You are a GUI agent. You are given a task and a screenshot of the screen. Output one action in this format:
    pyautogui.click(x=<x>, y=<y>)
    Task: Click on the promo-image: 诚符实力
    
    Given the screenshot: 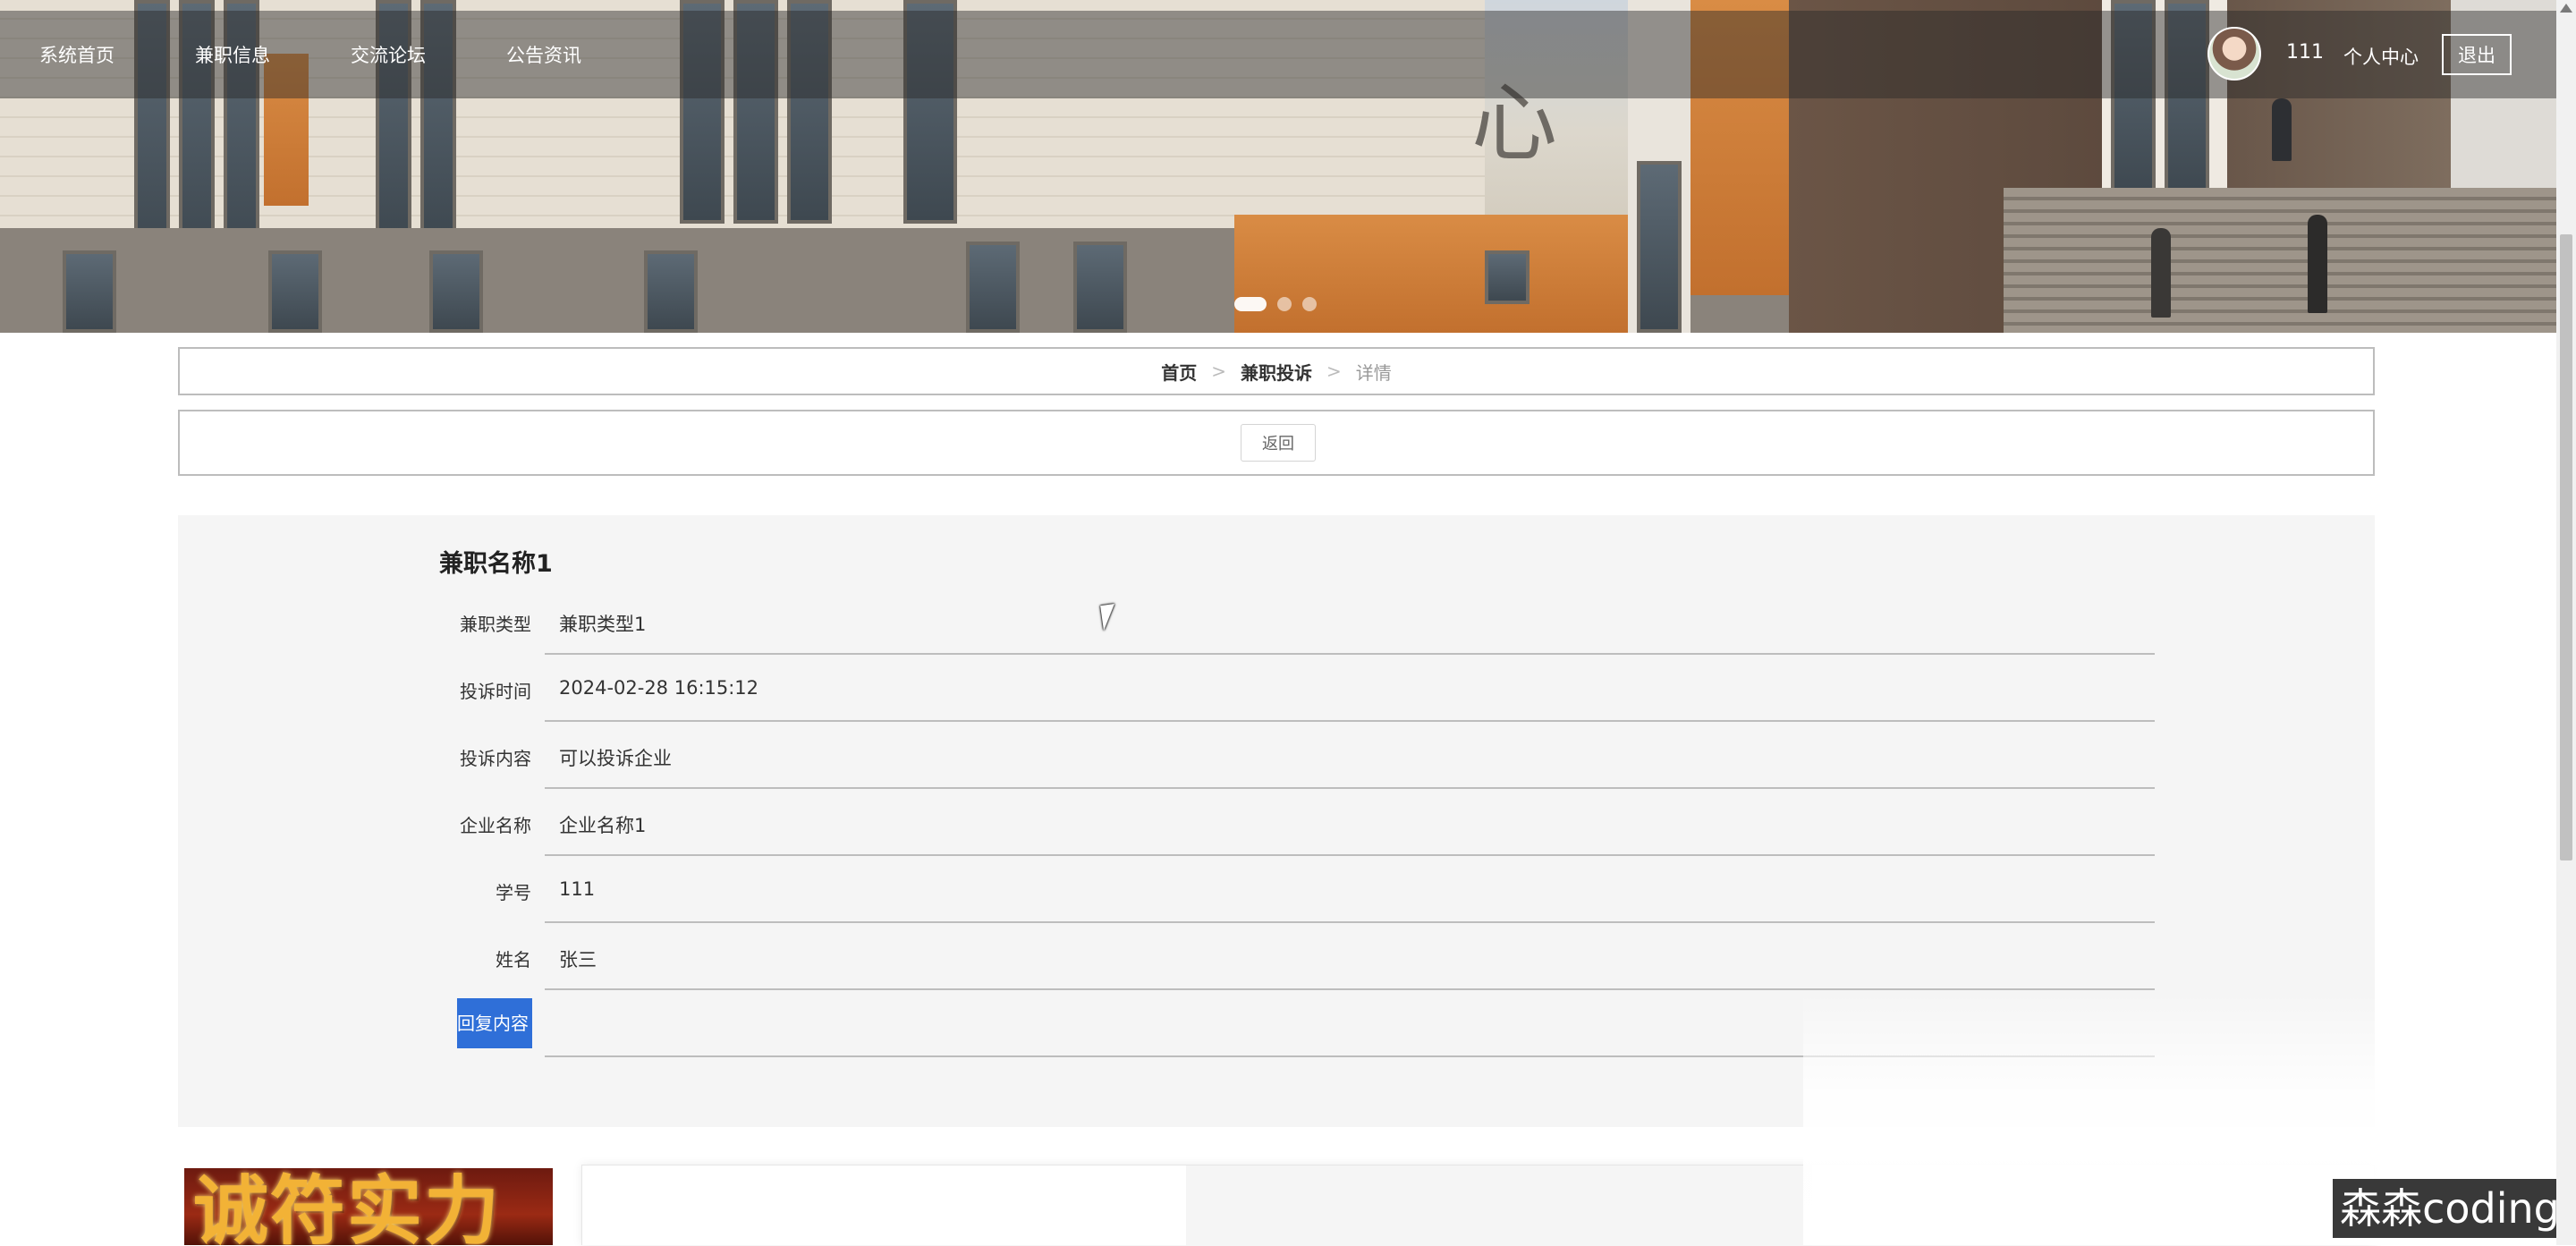 What is the action you would take?
    pyautogui.click(x=368, y=1206)
    